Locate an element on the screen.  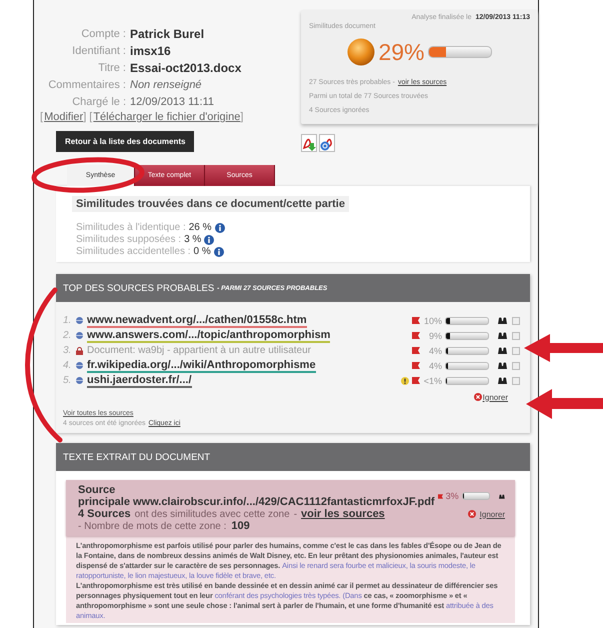
row-number: 5. is located at coordinates (67, 380).